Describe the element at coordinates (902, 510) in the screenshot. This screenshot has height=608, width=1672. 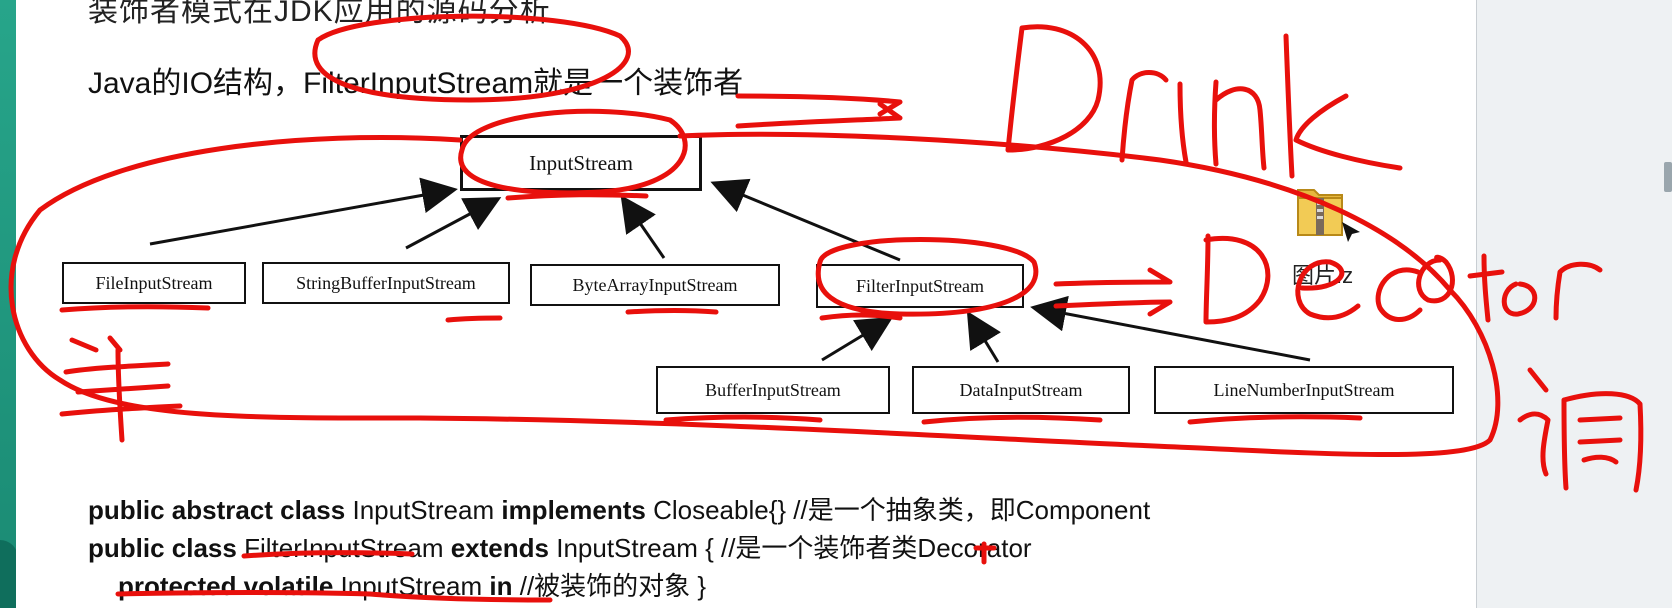
I see `code-rest: Closeable{} //是一个抽象类，即Component` at that location.